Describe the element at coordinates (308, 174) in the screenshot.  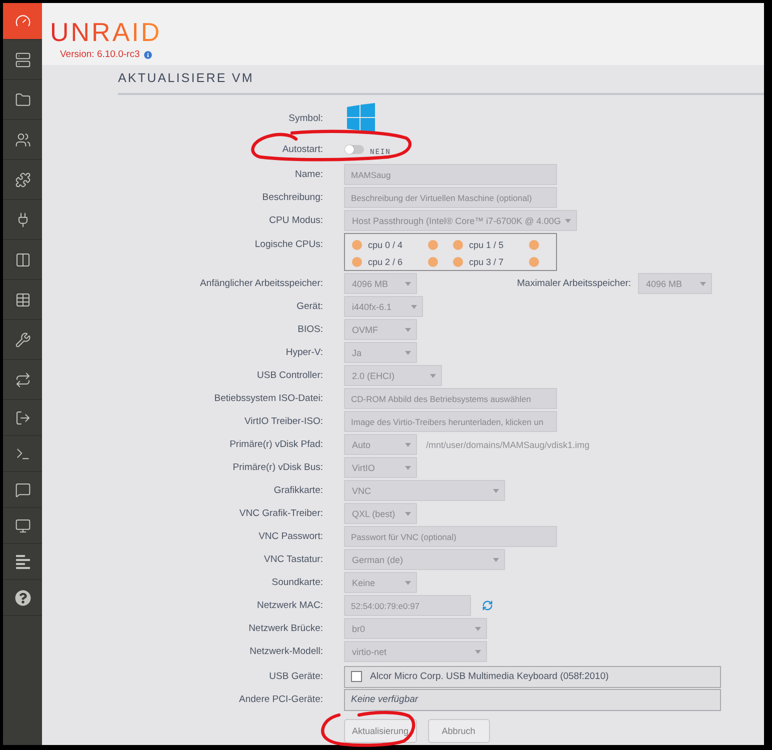
I see `field-label: Name:` at that location.